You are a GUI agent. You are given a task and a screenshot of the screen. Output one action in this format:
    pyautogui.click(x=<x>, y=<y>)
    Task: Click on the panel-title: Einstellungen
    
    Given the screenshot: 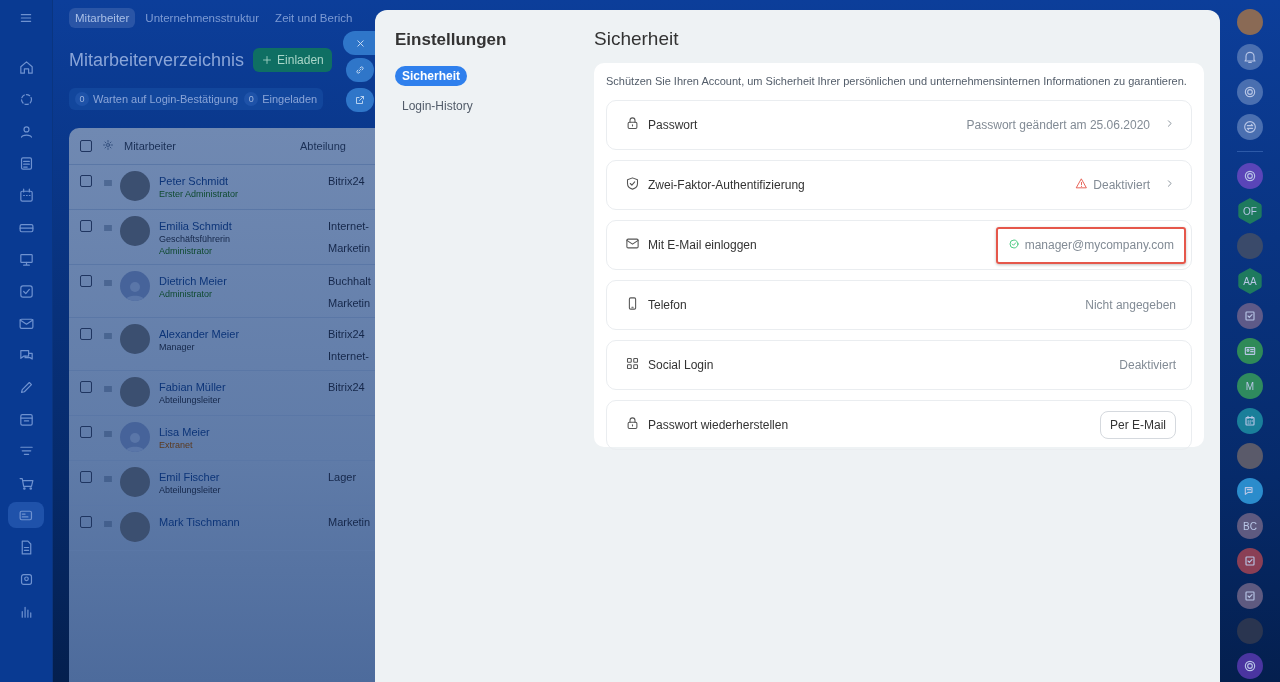 What is the action you would take?
    pyautogui.click(x=451, y=40)
    